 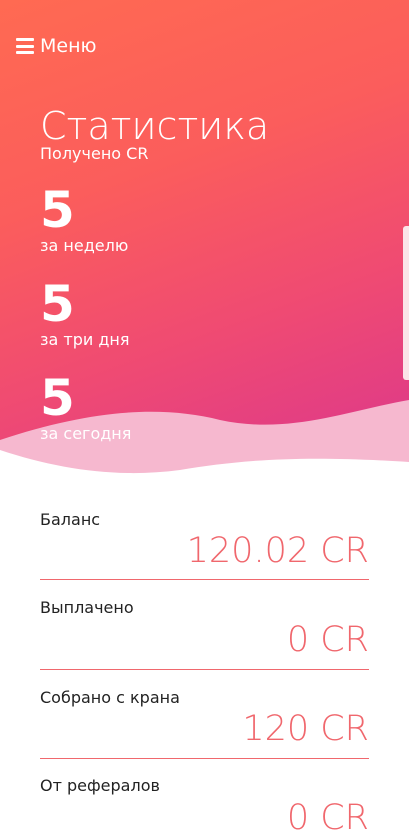 I want to click on menu-label: Меню, so click(x=68, y=46).